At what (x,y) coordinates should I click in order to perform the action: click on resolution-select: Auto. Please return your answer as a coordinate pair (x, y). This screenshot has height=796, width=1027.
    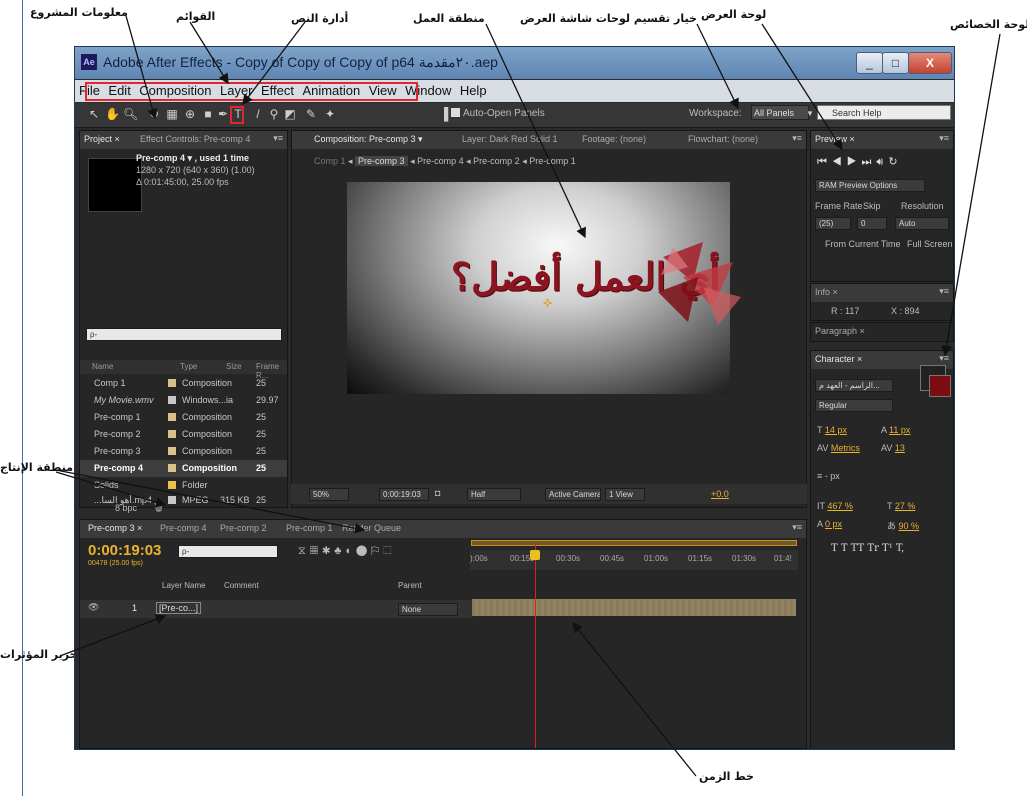
    Looking at the image, I should click on (922, 223).